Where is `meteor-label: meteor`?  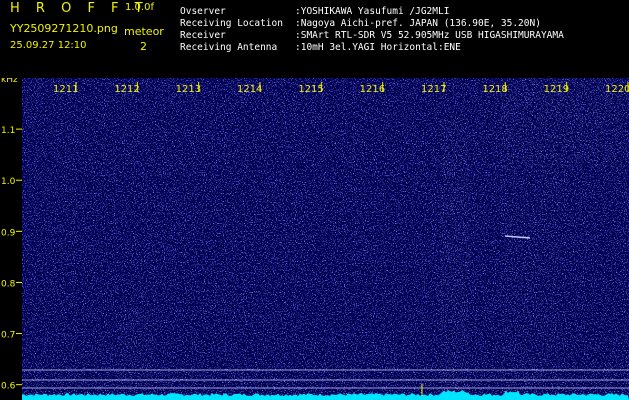 meteor-label: meteor is located at coordinates (144, 31).